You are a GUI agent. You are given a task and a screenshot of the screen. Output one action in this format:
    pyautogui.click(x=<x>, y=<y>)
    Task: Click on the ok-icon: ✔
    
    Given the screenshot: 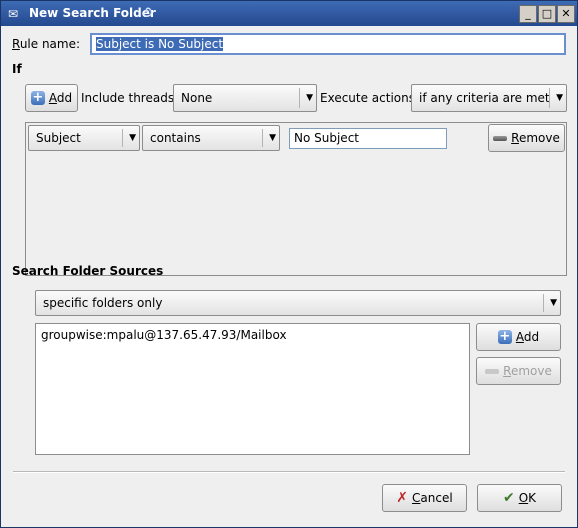 What is the action you would take?
    pyautogui.click(x=508, y=498)
    